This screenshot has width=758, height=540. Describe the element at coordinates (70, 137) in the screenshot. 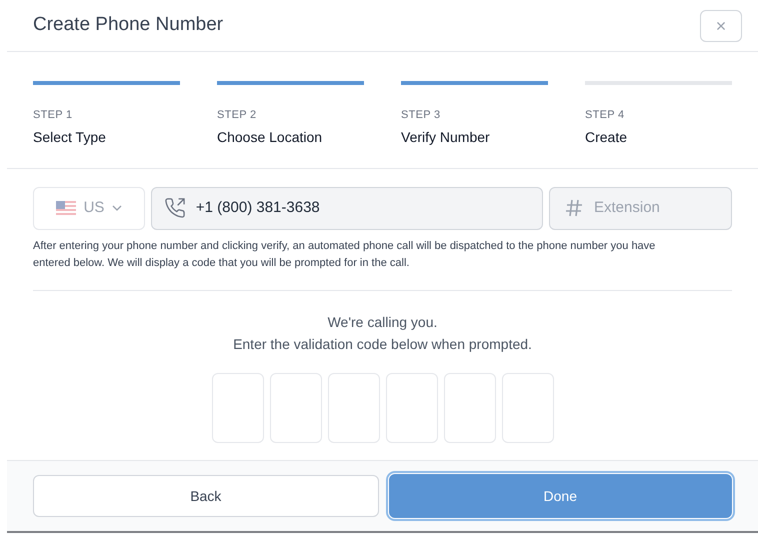

I see `step-name: Select Type` at that location.